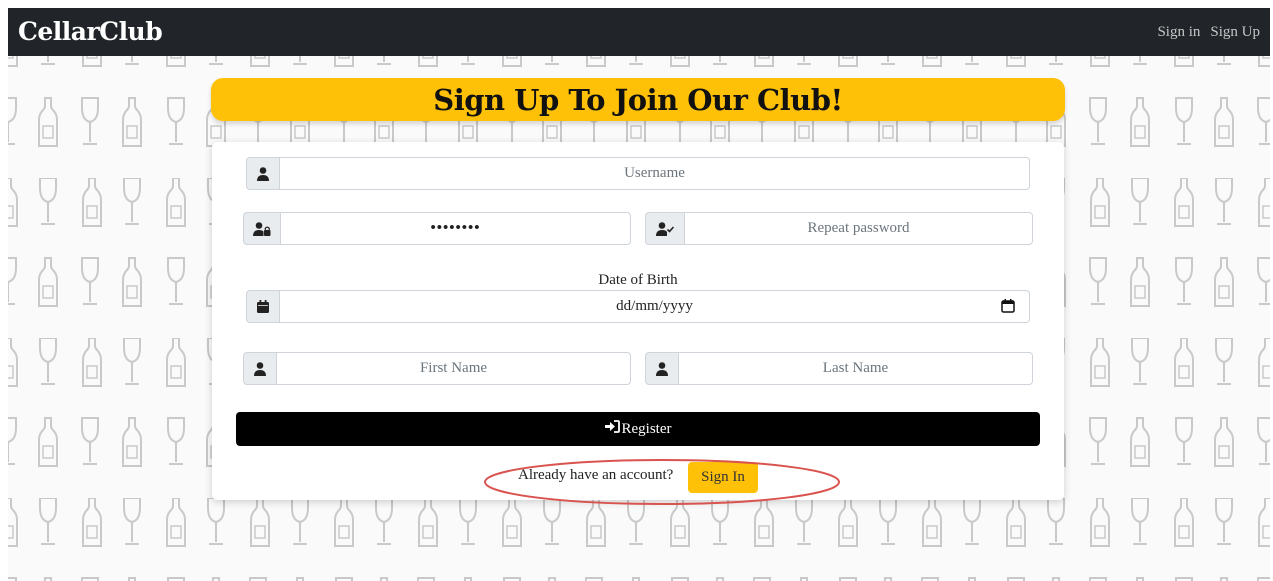 This screenshot has width=1273, height=581. I want to click on dob-value: dd/mm/yyyy, so click(654, 306).